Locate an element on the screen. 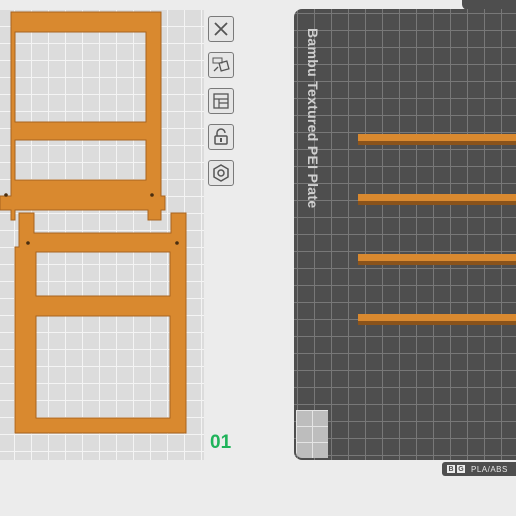 This screenshot has height=516, width=516. bambu-logo-icon: B is located at coordinates (451, 469).